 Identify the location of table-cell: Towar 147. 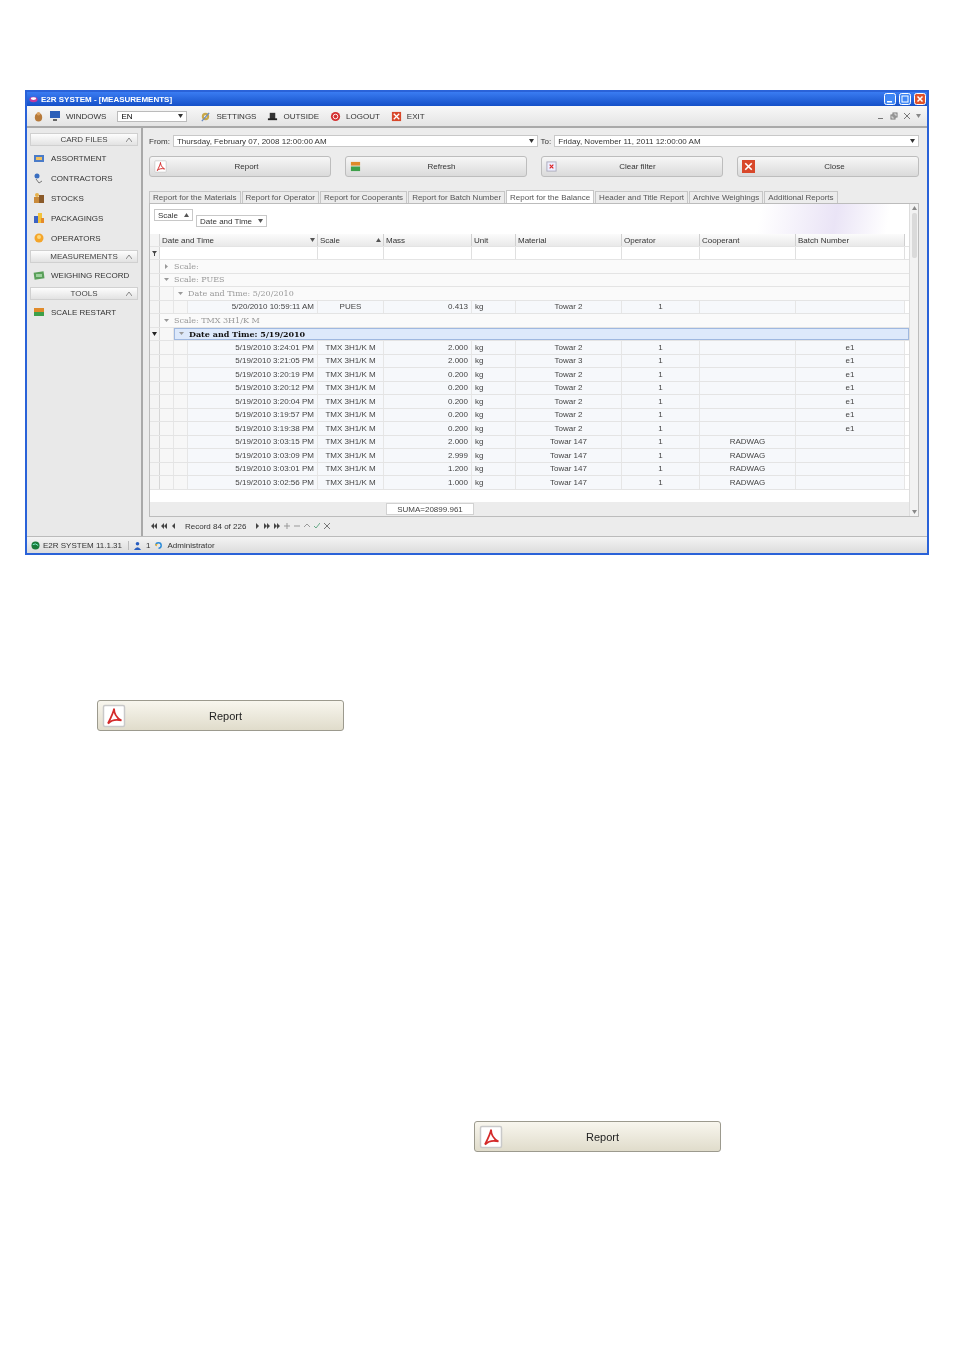
(569, 455).